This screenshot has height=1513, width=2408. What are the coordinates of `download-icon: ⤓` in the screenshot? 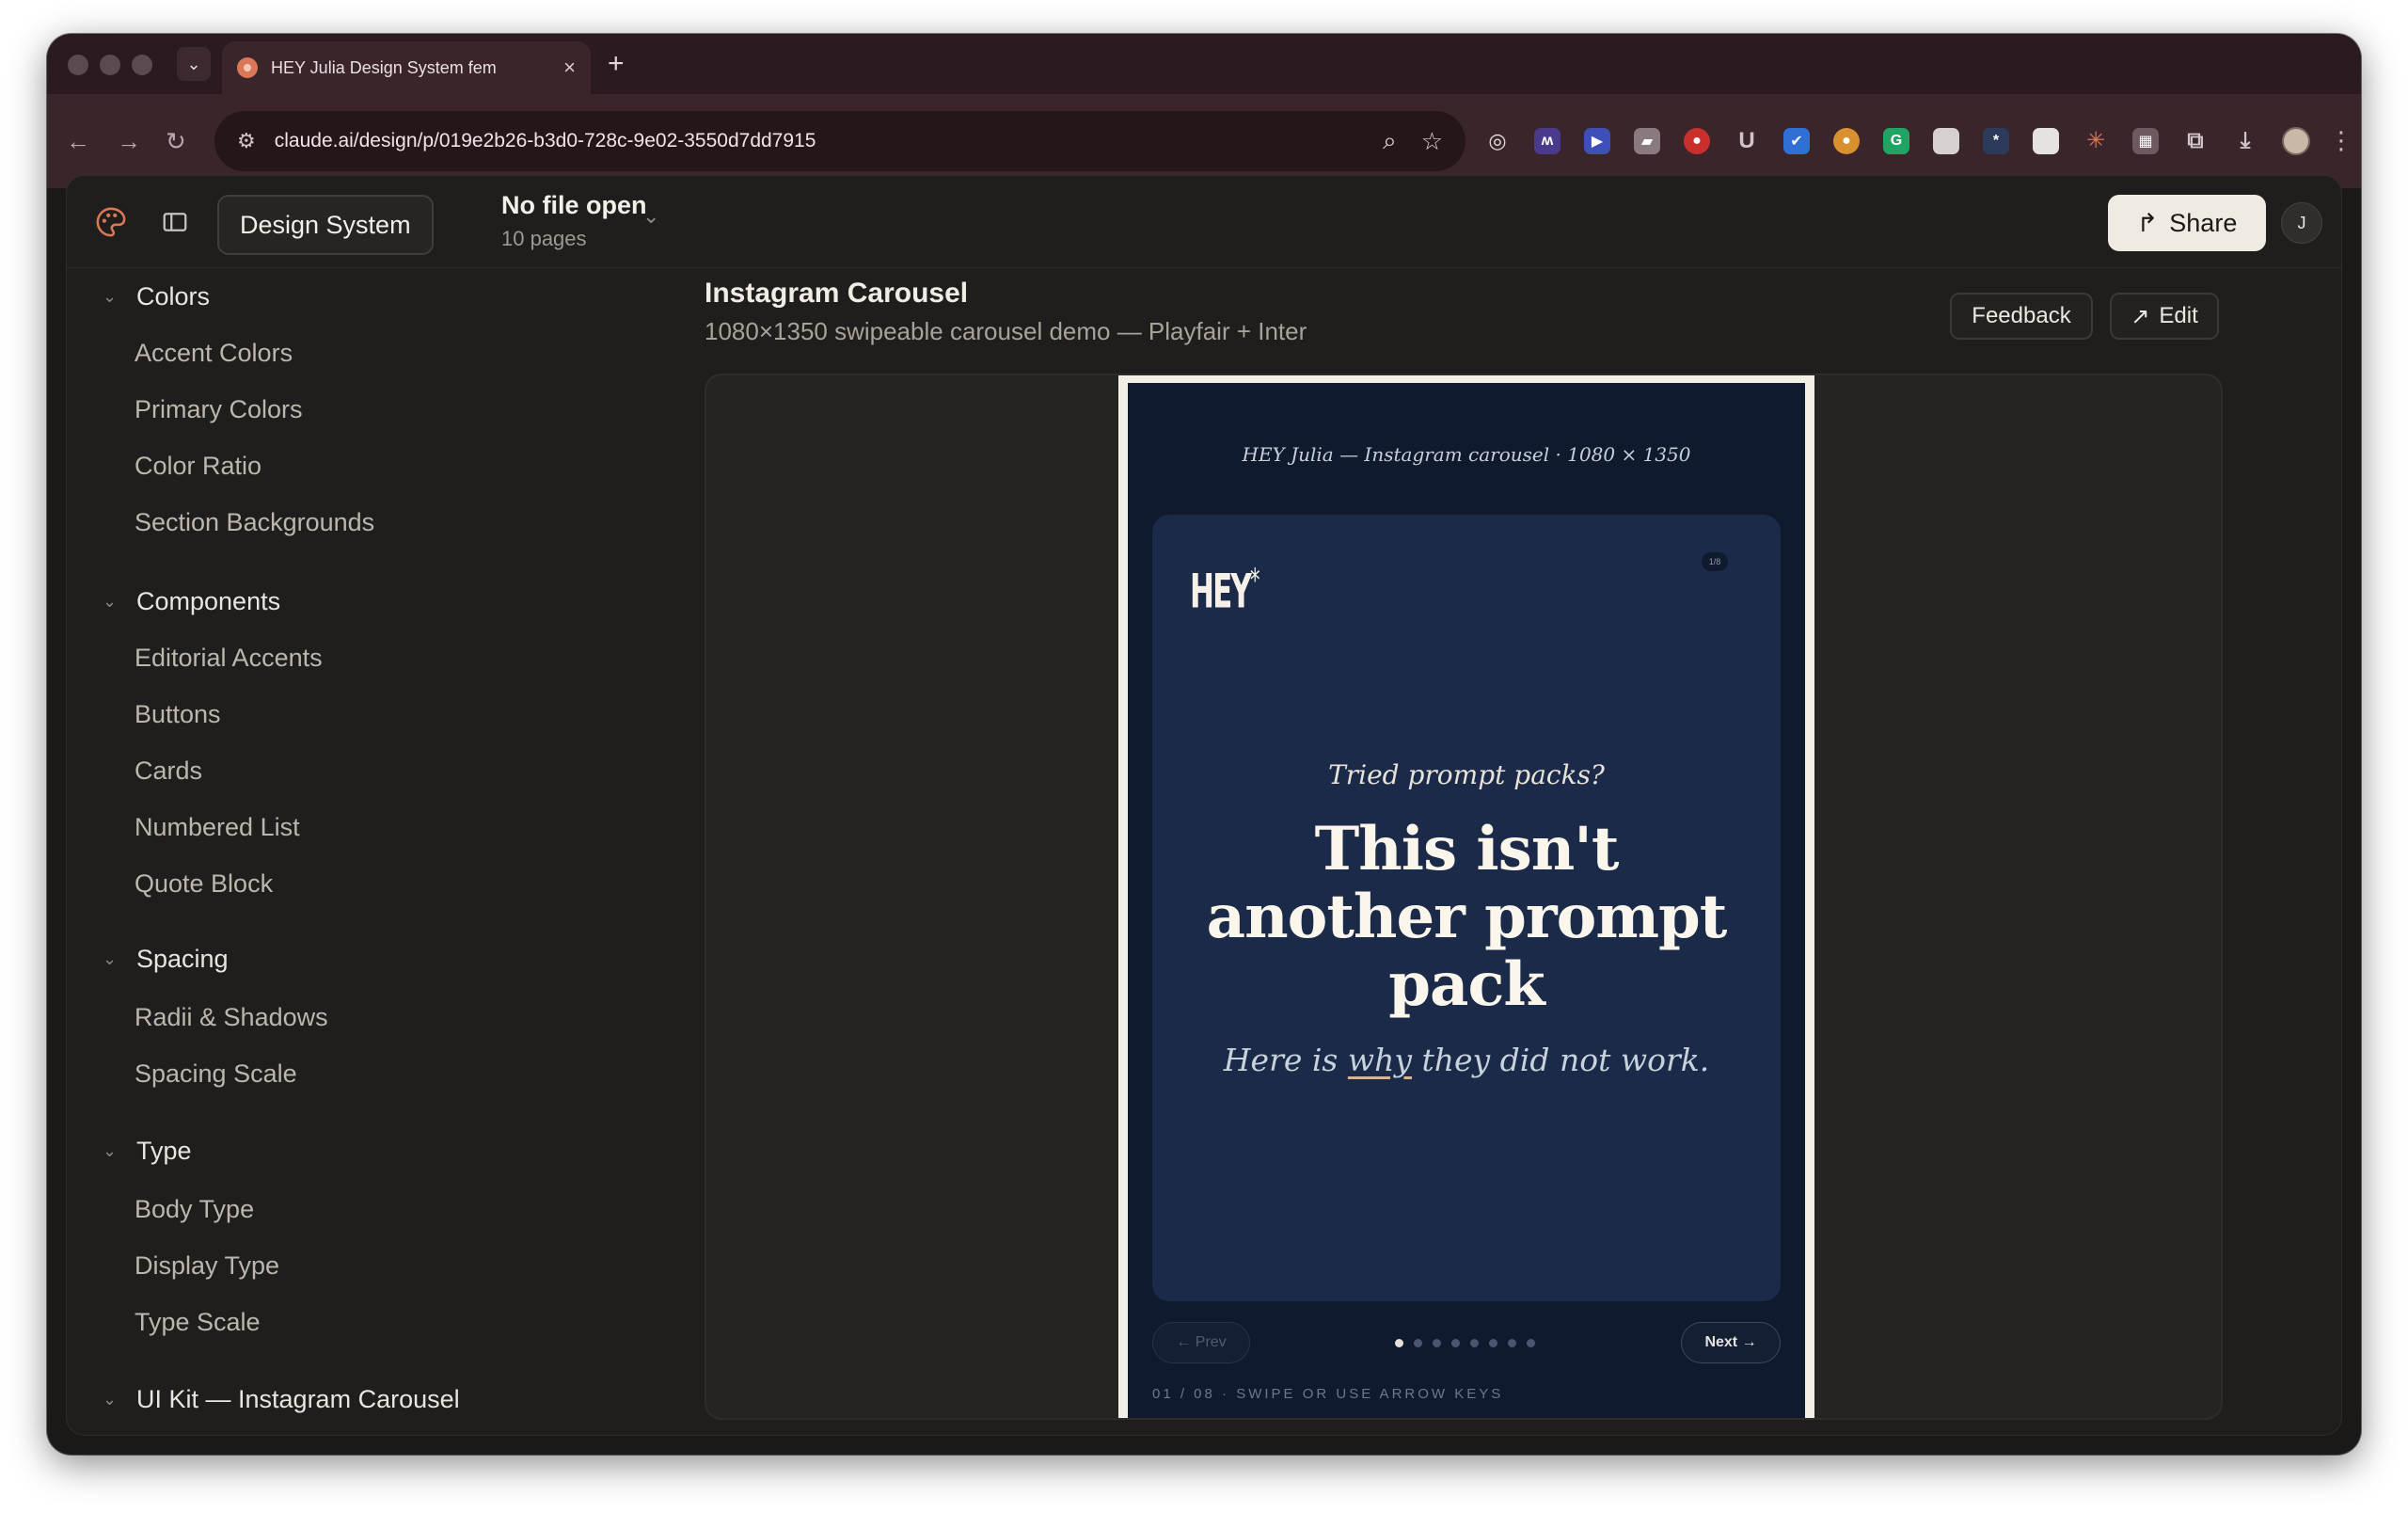 It's located at (2245, 141).